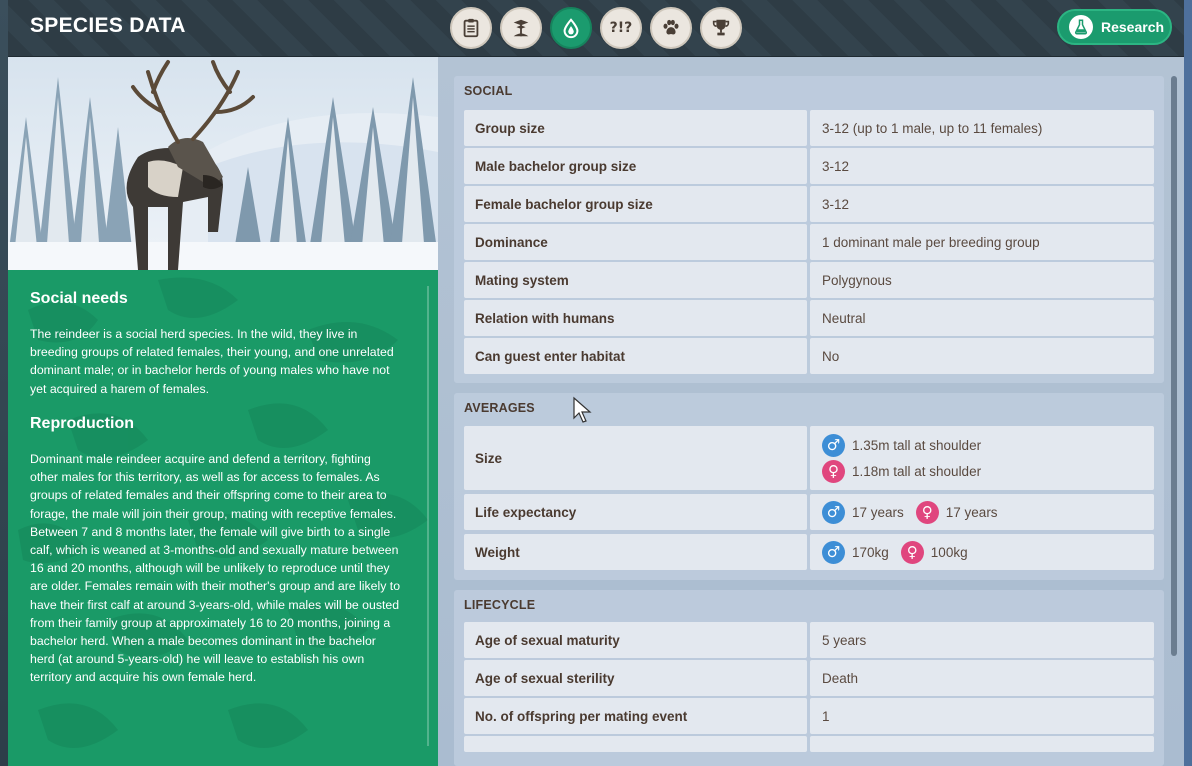 The width and height of the screenshot is (1192, 766). Describe the element at coordinates (499, 408) in the screenshot. I see `averages-title: AVERAGES` at that location.